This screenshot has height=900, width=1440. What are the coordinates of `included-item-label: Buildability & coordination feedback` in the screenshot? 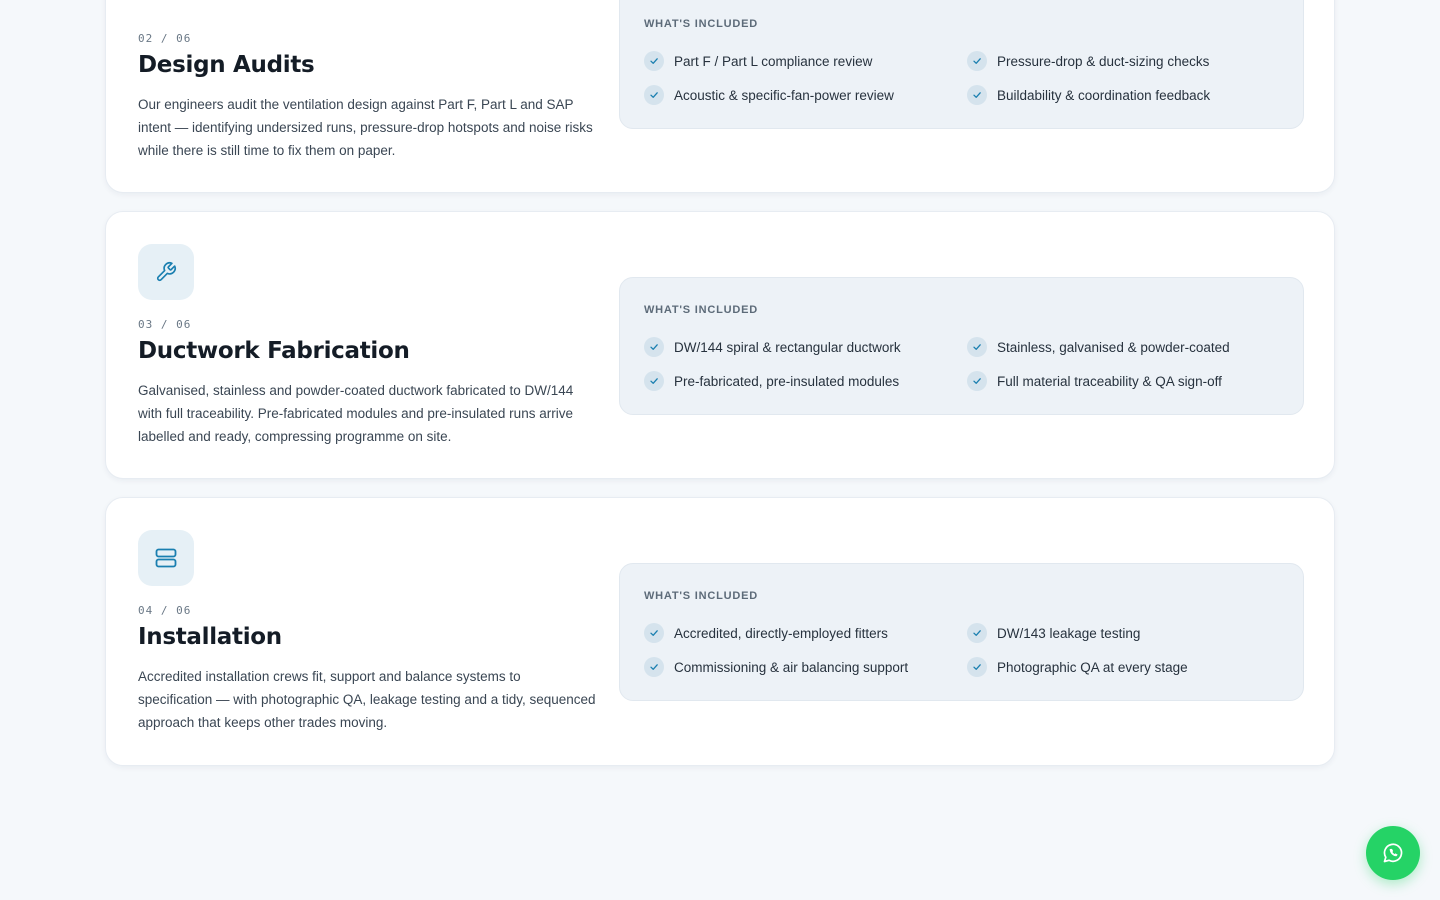 It's located at (1104, 95).